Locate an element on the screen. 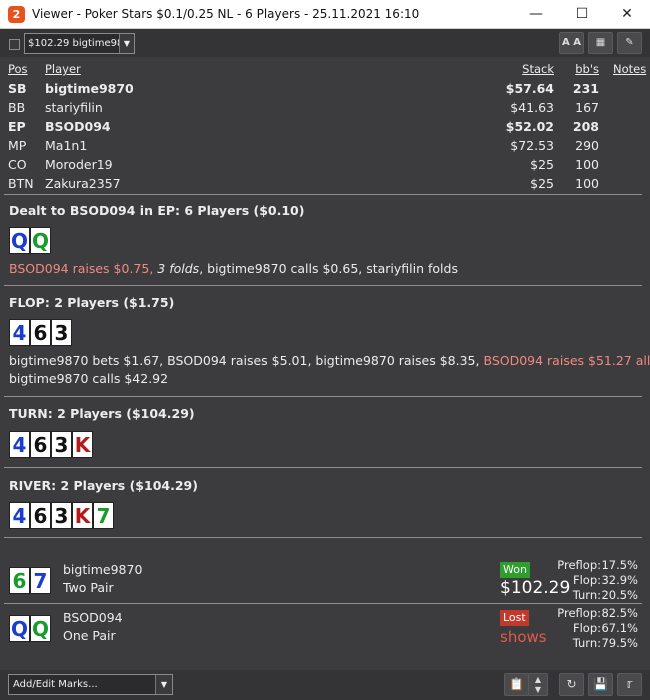 The image size is (650, 700). refresh-icon: ↻ is located at coordinates (571, 684).